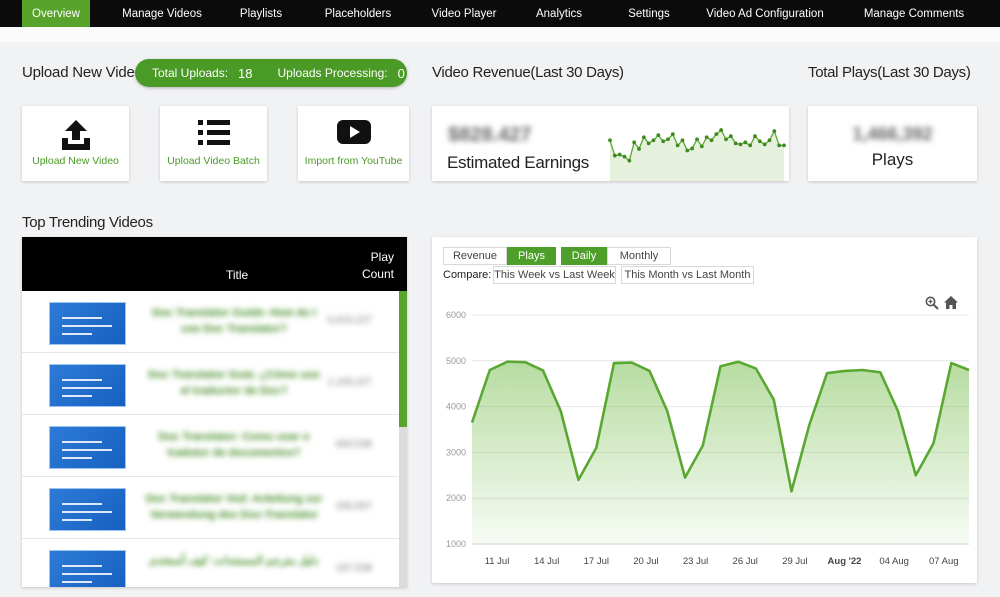 This screenshot has width=1000, height=597. Describe the element at coordinates (490, 135) in the screenshot. I see `revenue-amount: $828.427` at that location.